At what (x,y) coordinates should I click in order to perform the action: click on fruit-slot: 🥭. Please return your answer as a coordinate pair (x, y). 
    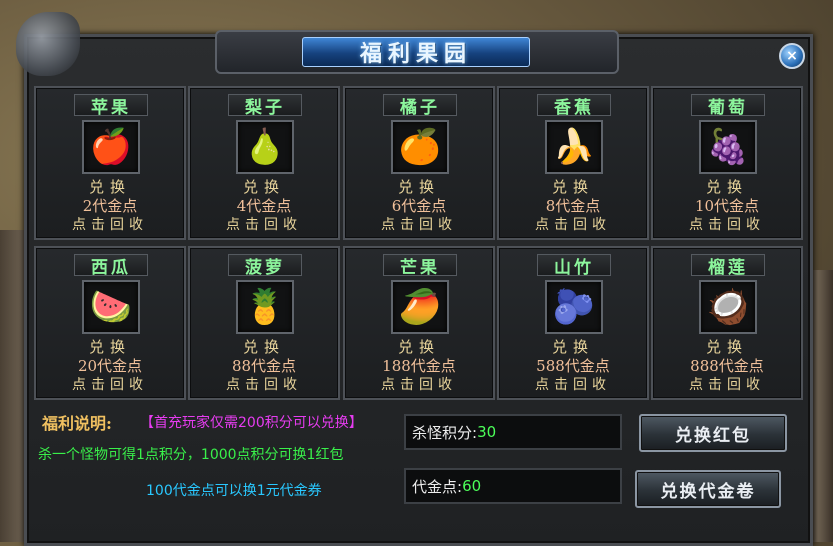
    Looking at the image, I should click on (420, 307).